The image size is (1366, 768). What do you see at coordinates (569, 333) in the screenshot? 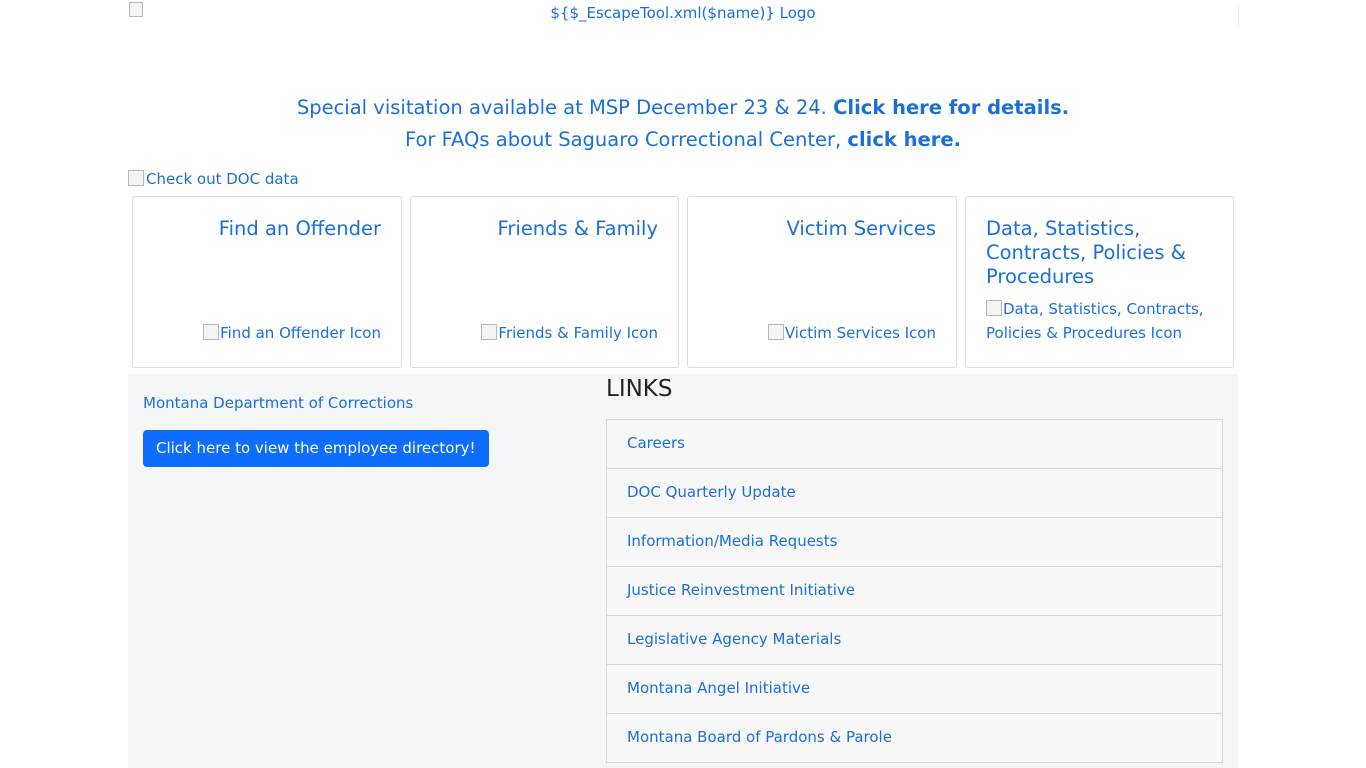
I see `friends-family-icon: Friends & Family Icon` at bounding box center [569, 333].